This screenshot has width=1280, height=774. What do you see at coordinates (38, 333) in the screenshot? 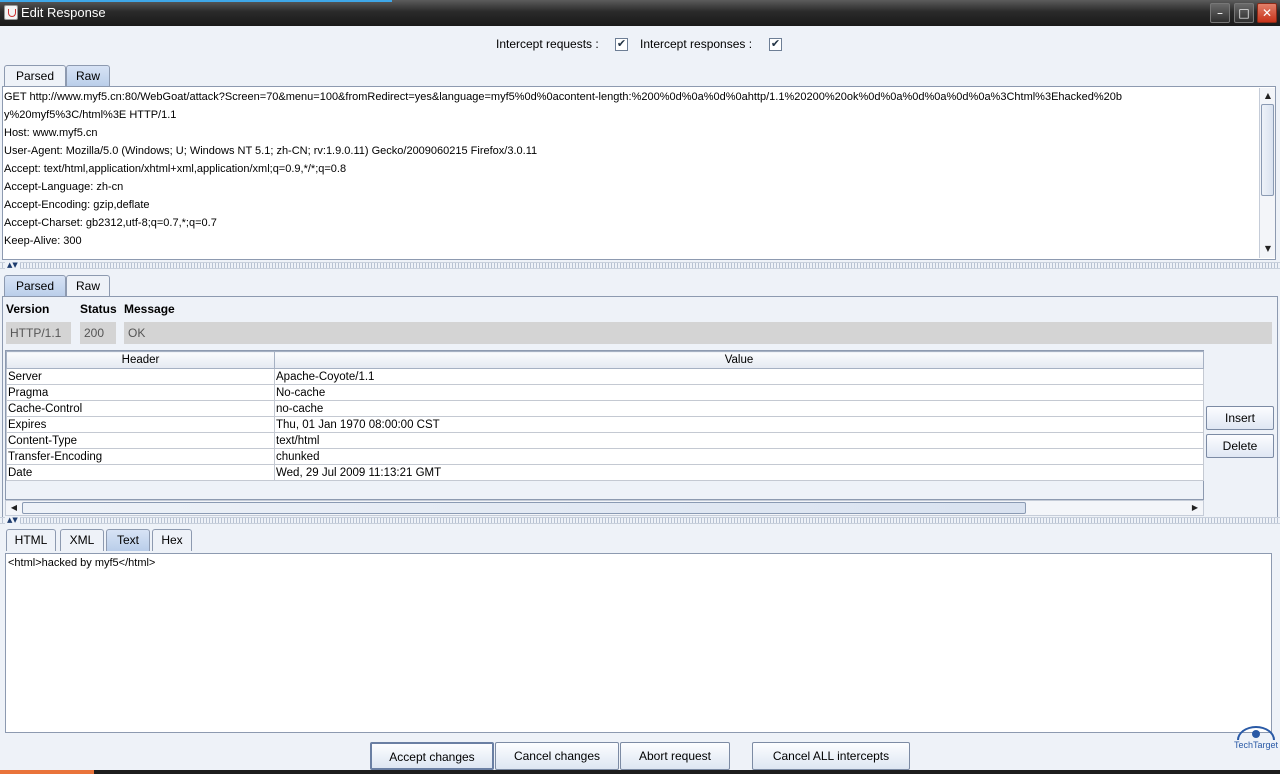
I see `version-field: HTTP/1.1` at bounding box center [38, 333].